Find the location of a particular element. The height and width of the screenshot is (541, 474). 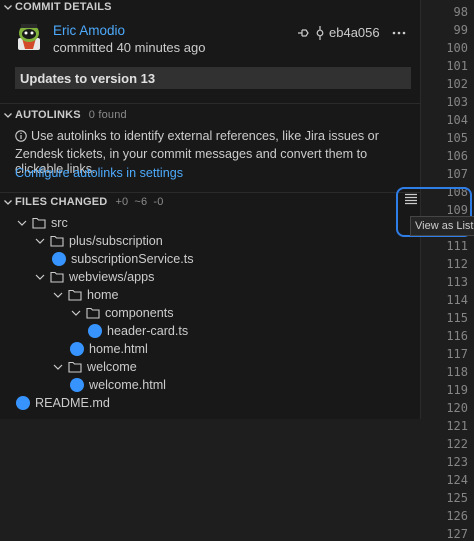

tree-item-label: plus/subscription is located at coordinates (116, 241).